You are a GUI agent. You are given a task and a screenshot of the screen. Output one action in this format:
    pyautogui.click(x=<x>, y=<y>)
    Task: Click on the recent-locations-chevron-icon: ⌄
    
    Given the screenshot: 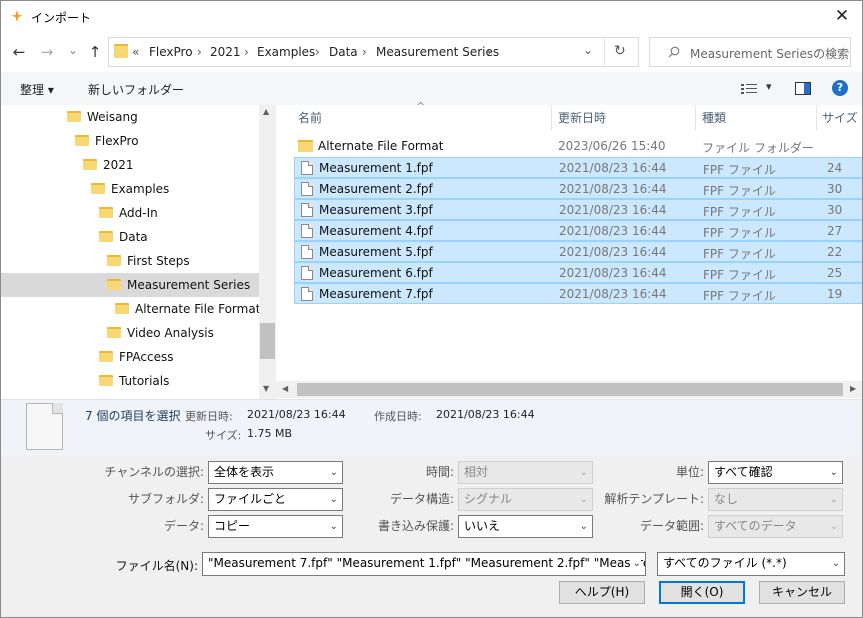 What is the action you would take?
    pyautogui.click(x=73, y=50)
    